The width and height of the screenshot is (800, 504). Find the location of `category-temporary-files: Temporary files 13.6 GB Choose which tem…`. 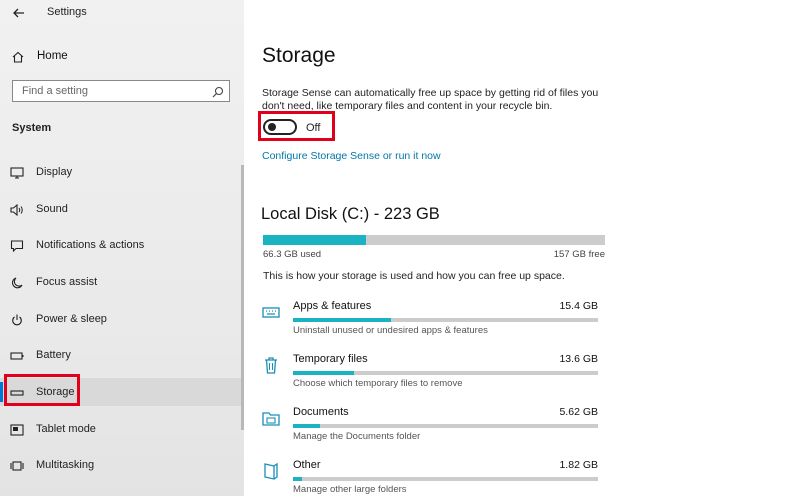

category-temporary-files: Temporary files 13.6 GB Choose which tem… is located at coordinates (431, 375).